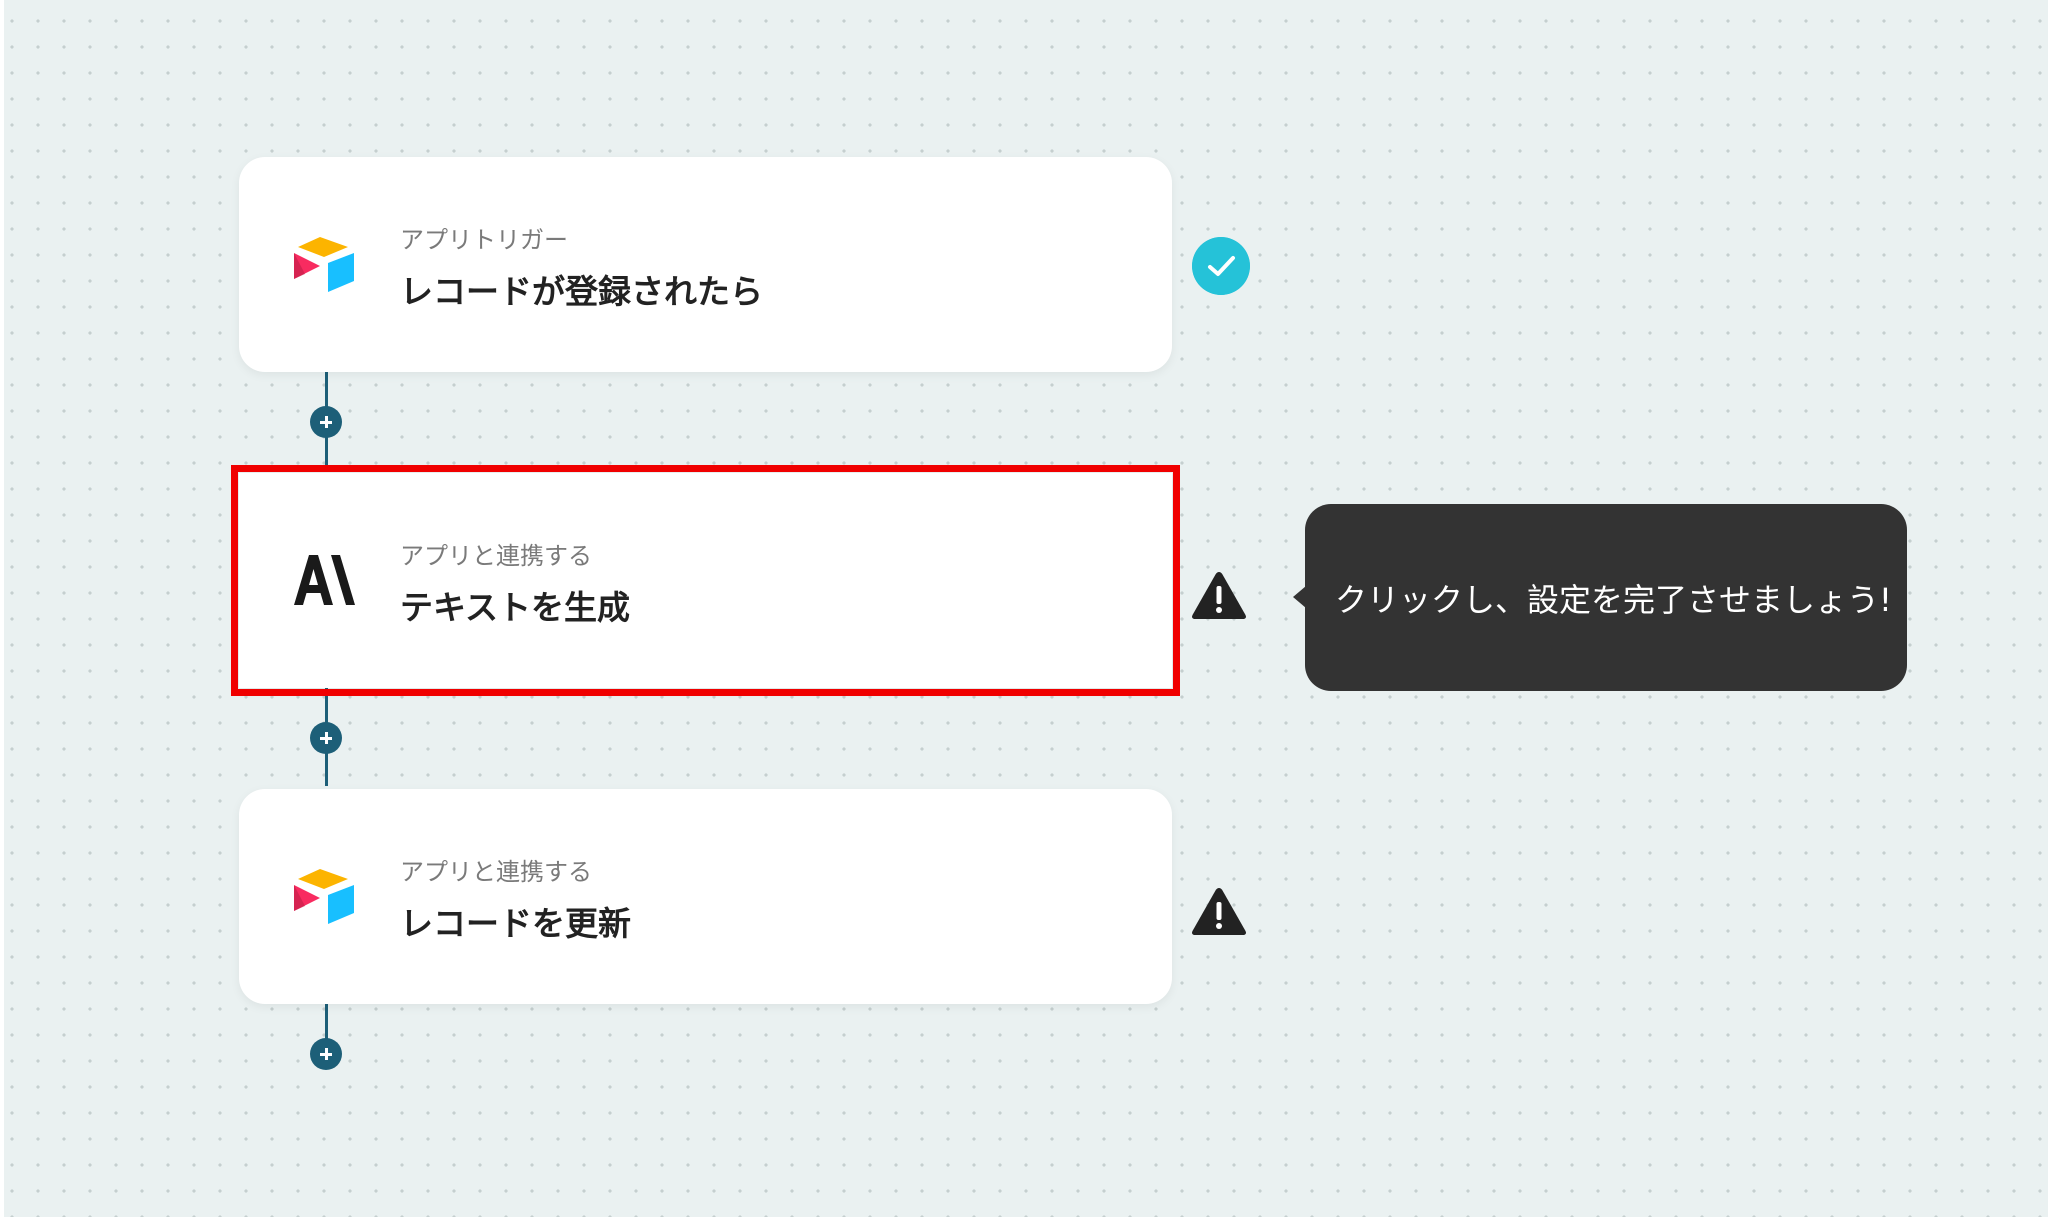  Describe the element at coordinates (705, 580) in the screenshot. I see `flow-step-card-generate-text: アプリと連携する テキストを生成` at that location.